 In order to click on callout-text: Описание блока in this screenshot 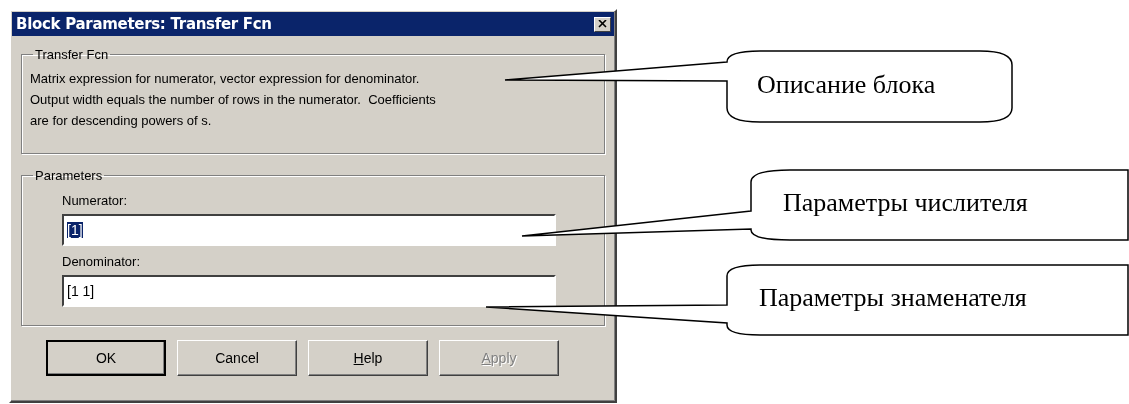, I will do `click(846, 85)`.